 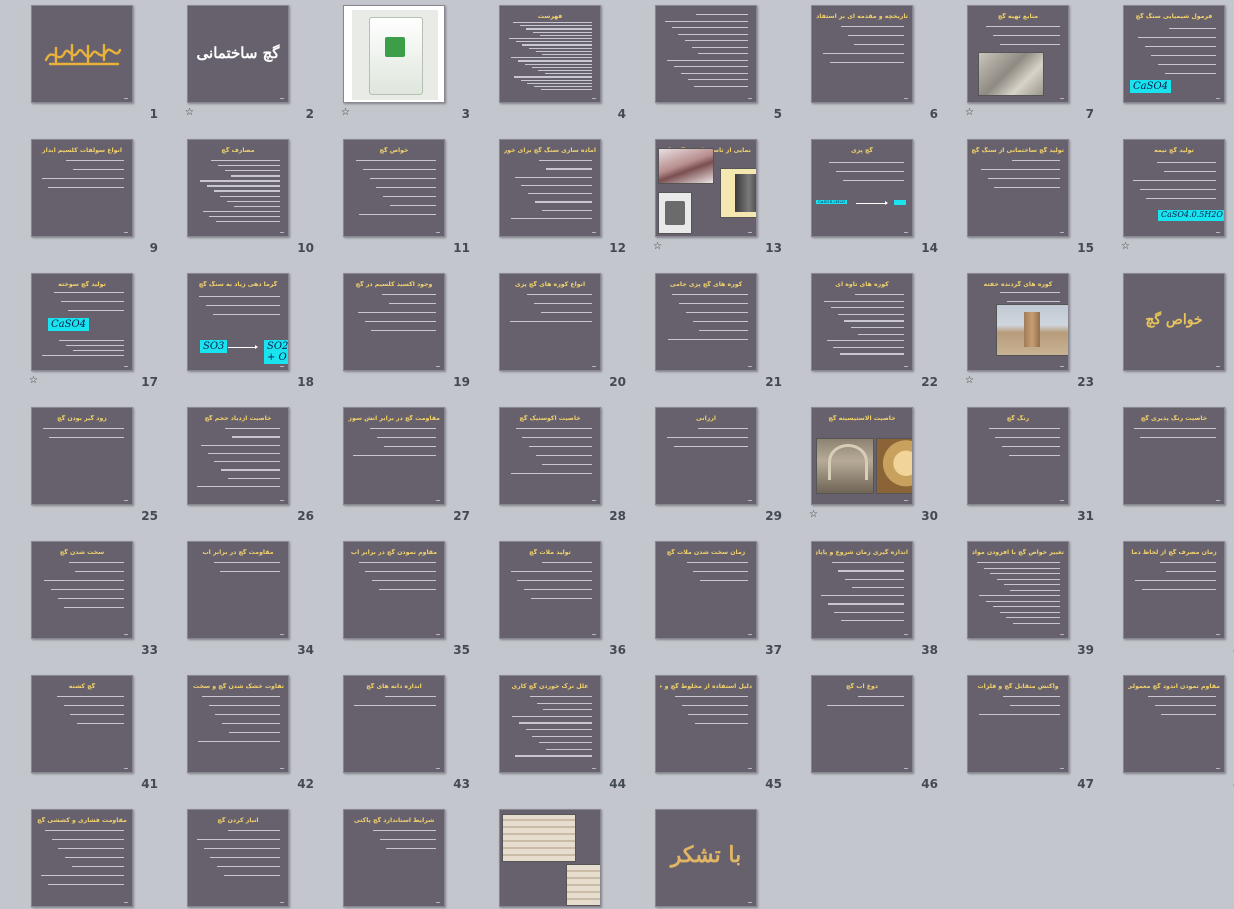 What do you see at coordinates (862, 456) in the screenshot?
I see `slide-preview: خاصیت الاستیسیته گچ` at bounding box center [862, 456].